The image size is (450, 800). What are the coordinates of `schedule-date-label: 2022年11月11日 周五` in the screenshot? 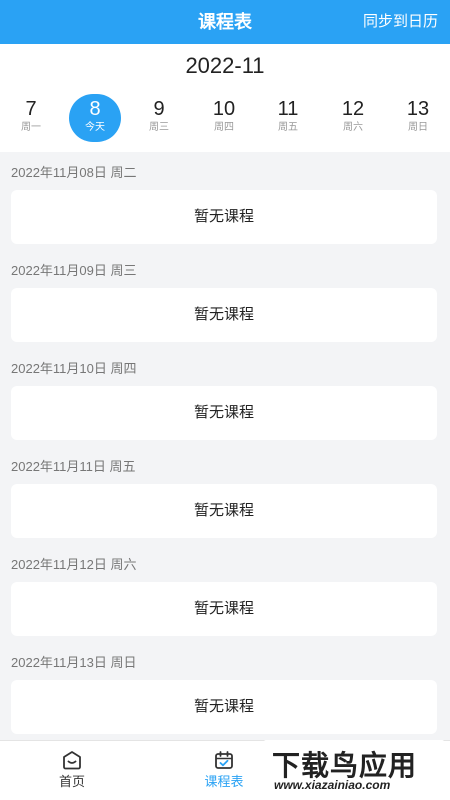 It's located at (73, 466).